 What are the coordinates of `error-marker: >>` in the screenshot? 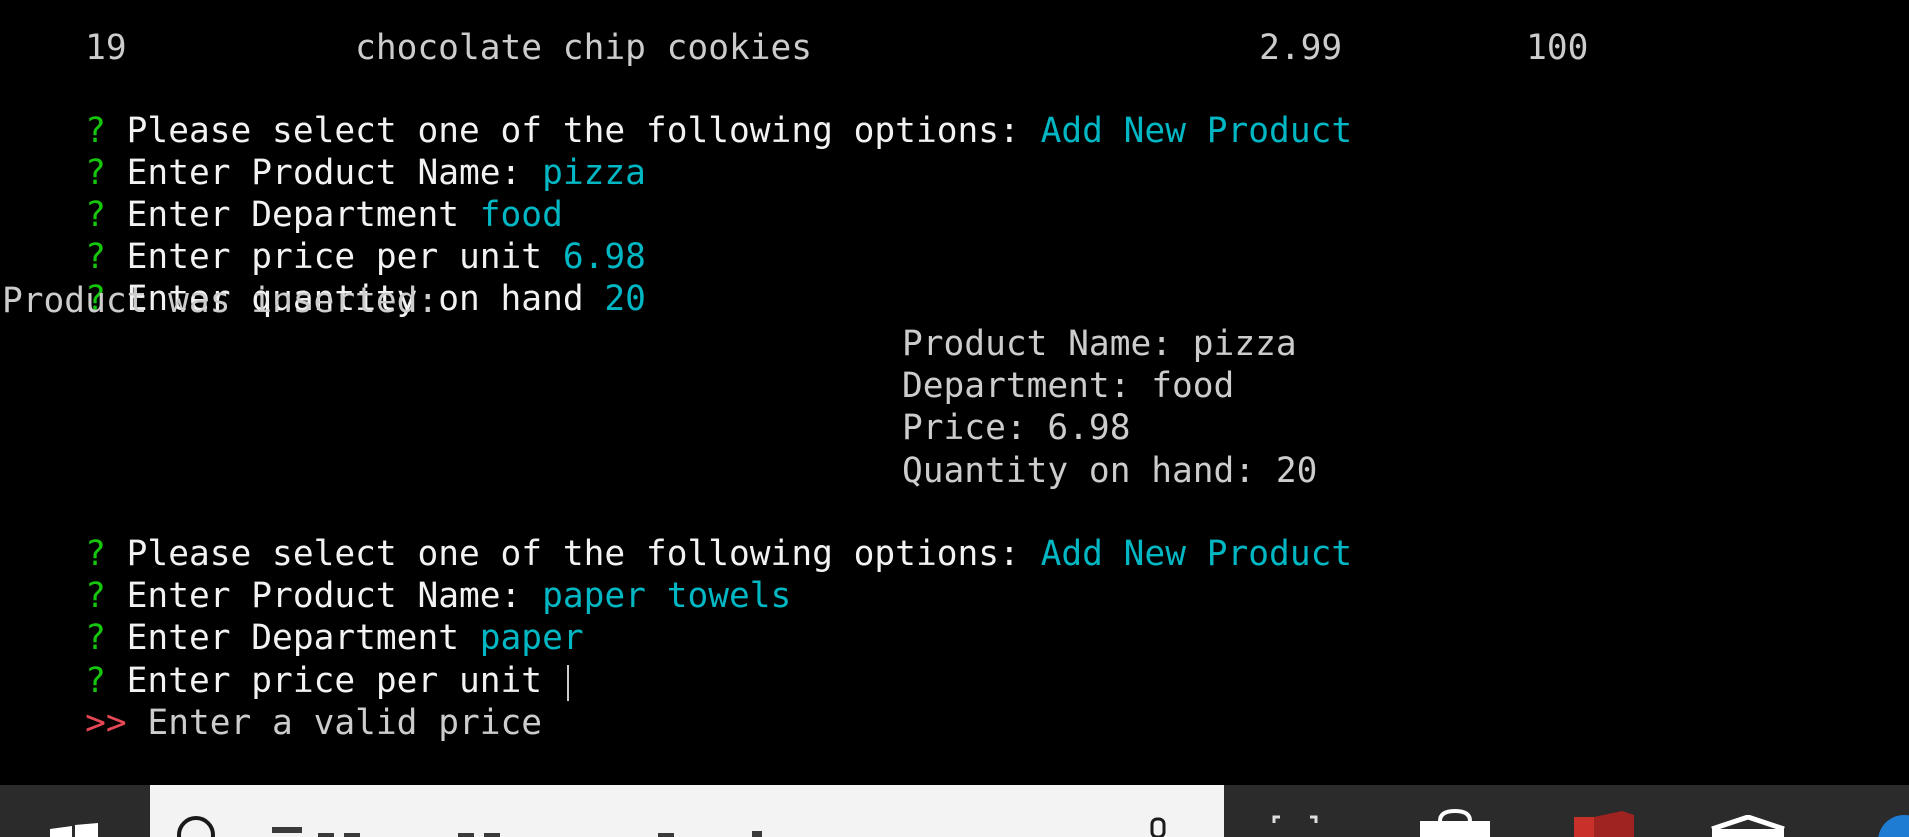 It's located at (106, 723).